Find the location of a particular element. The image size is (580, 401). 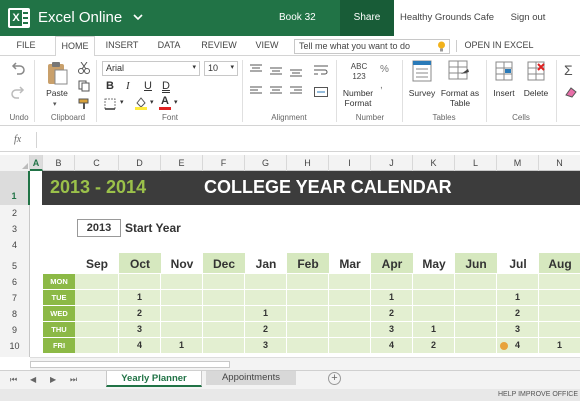

font-color-chevron-icon: ▾ is located at coordinates (176, 102).